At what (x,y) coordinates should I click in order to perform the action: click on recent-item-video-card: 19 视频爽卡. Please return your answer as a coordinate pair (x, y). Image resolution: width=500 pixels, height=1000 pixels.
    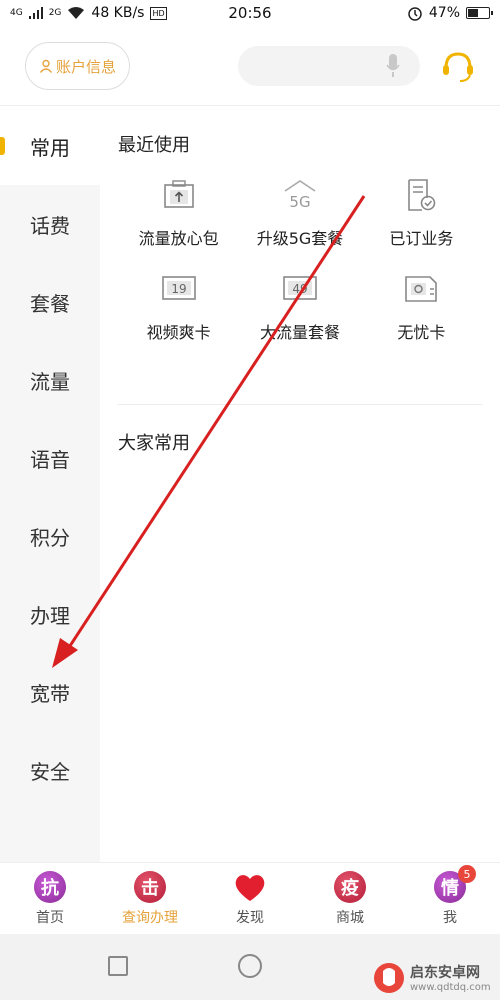
    Looking at the image, I should click on (178, 307).